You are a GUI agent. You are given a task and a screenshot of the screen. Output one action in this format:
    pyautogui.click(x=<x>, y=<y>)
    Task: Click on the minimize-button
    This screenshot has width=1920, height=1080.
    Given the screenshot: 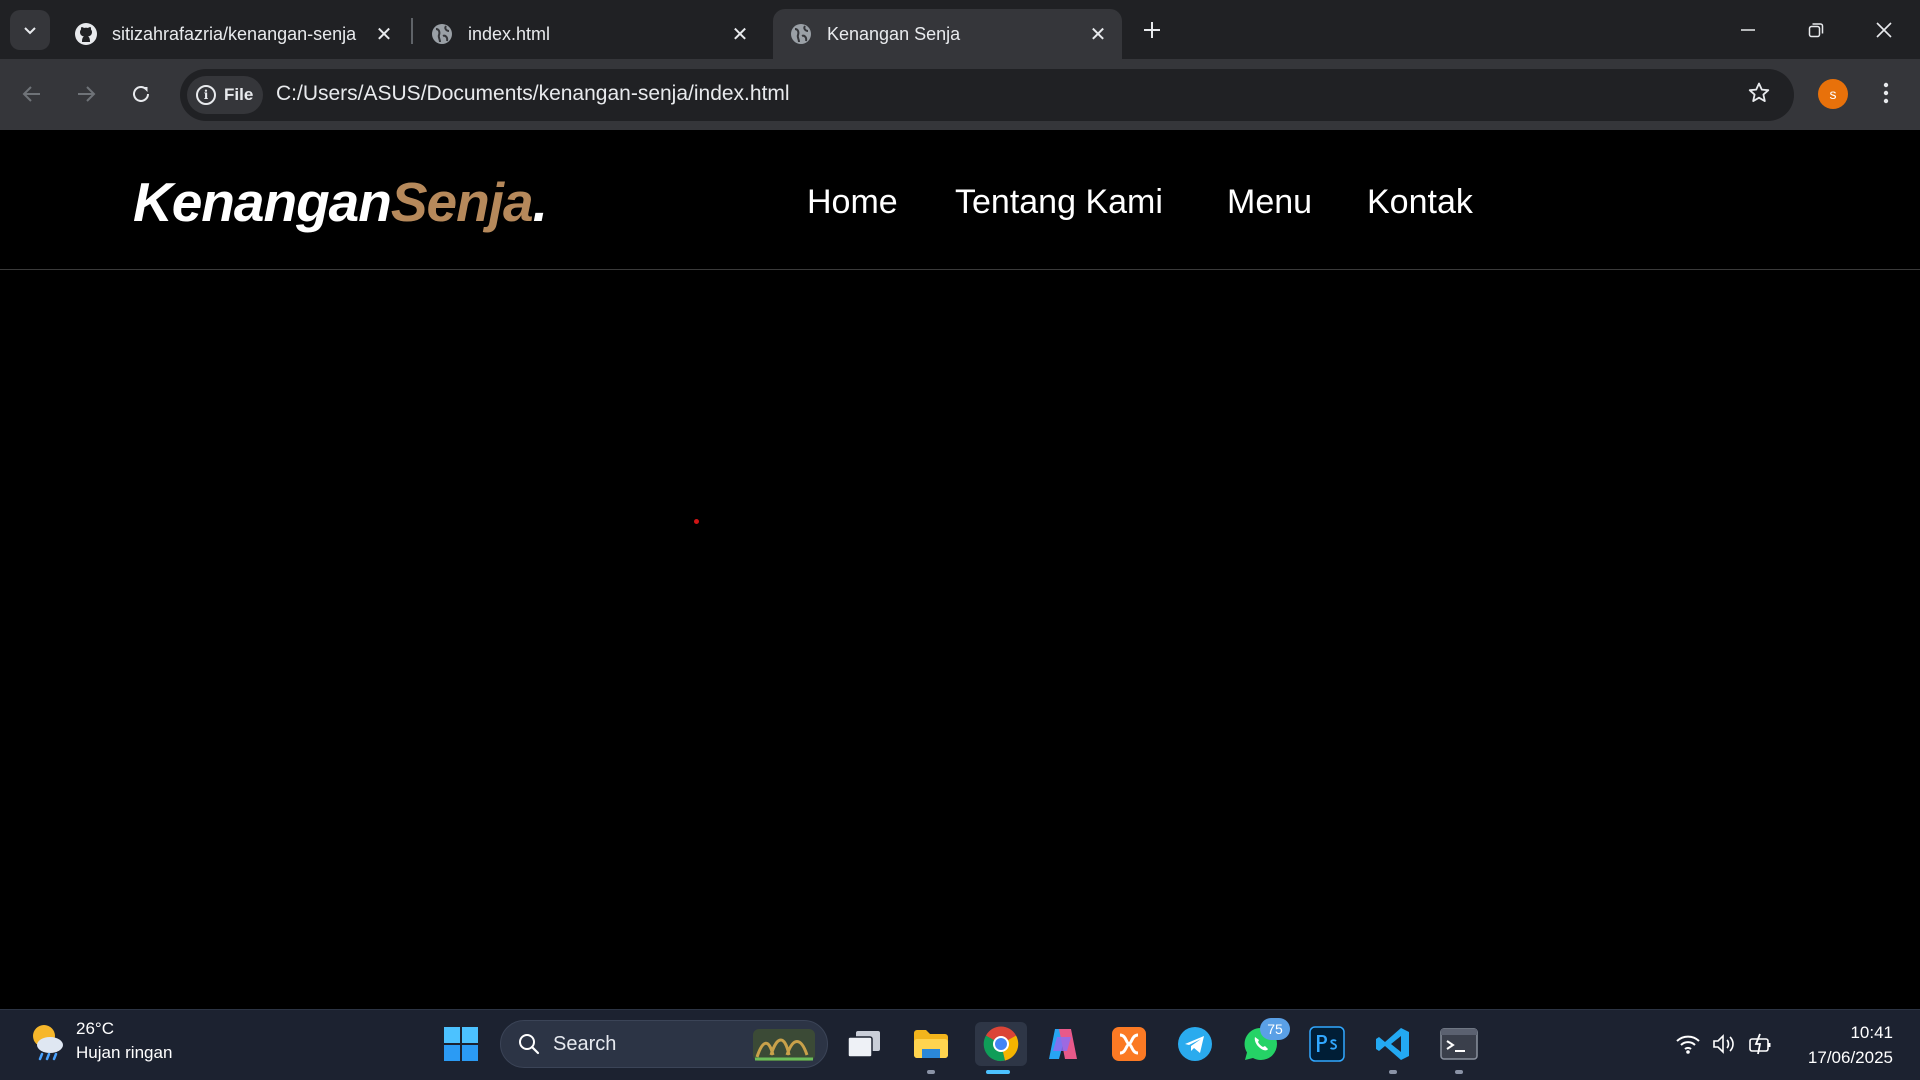 What is the action you would take?
    pyautogui.click(x=1748, y=29)
    